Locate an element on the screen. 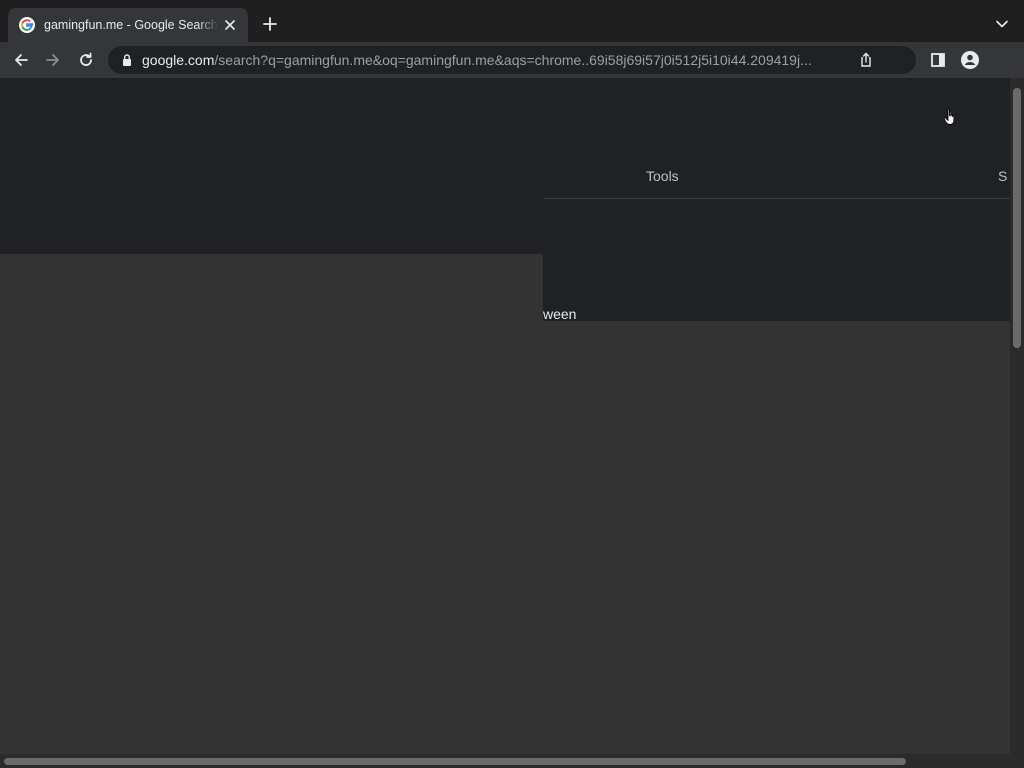 The image size is (1024, 768). plus-icon is located at coordinates (270, 24).